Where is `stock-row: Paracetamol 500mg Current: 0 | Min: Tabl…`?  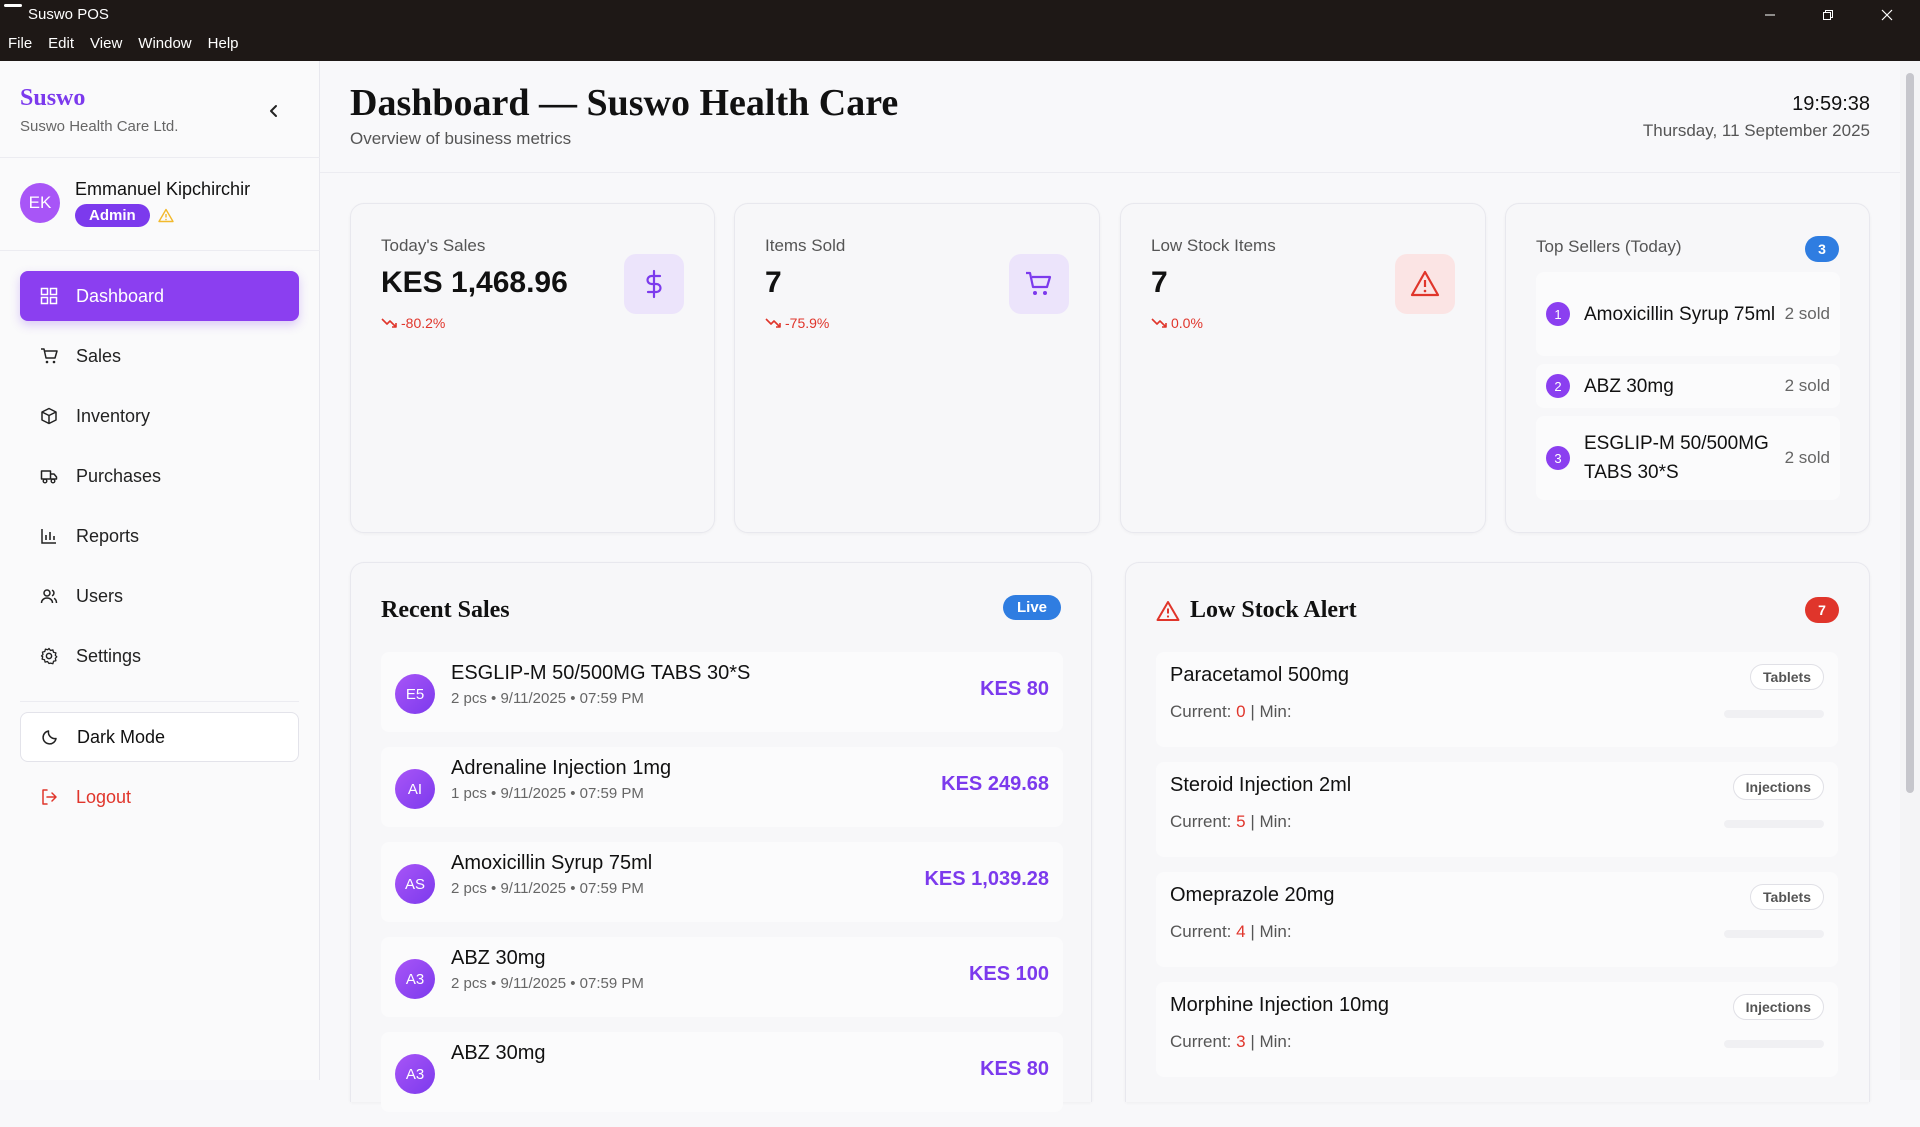
stock-row: Paracetamol 500mg Current: 0 | Min: Tabl… is located at coordinates (1497, 699).